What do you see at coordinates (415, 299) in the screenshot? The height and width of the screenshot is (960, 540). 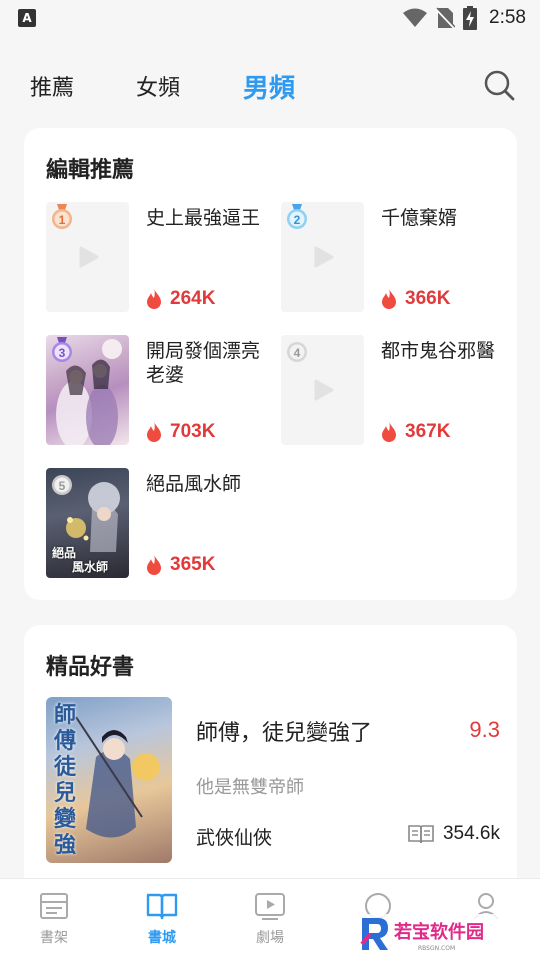 I see `book-heat: 366K` at bounding box center [415, 299].